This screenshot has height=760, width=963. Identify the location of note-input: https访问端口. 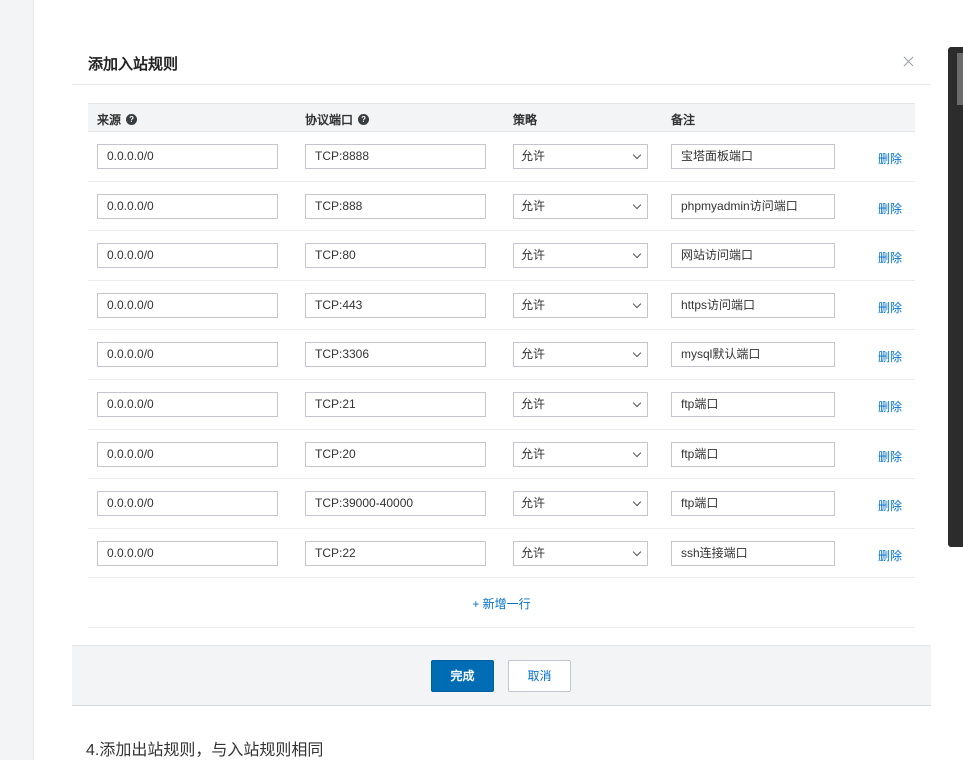
(753, 305).